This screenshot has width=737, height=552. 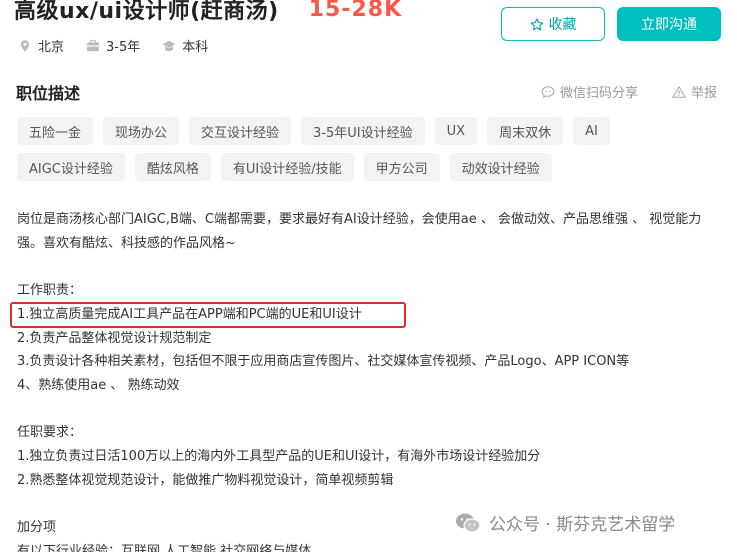 I want to click on star-icon, so click(x=537, y=24).